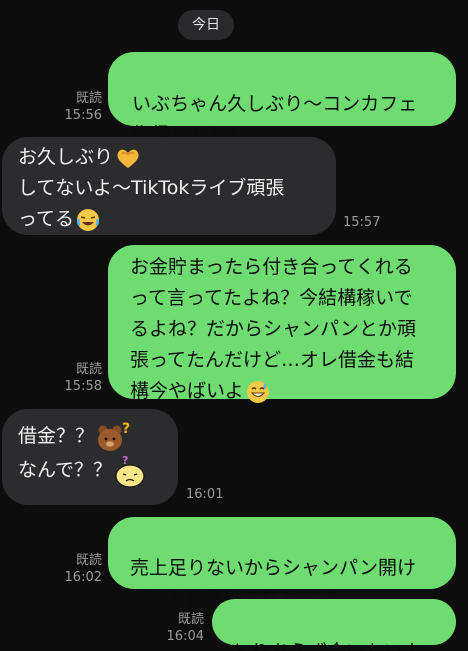  Describe the element at coordinates (180, 628) in the screenshot. I see `message-meta: 既読 16:04` at that location.